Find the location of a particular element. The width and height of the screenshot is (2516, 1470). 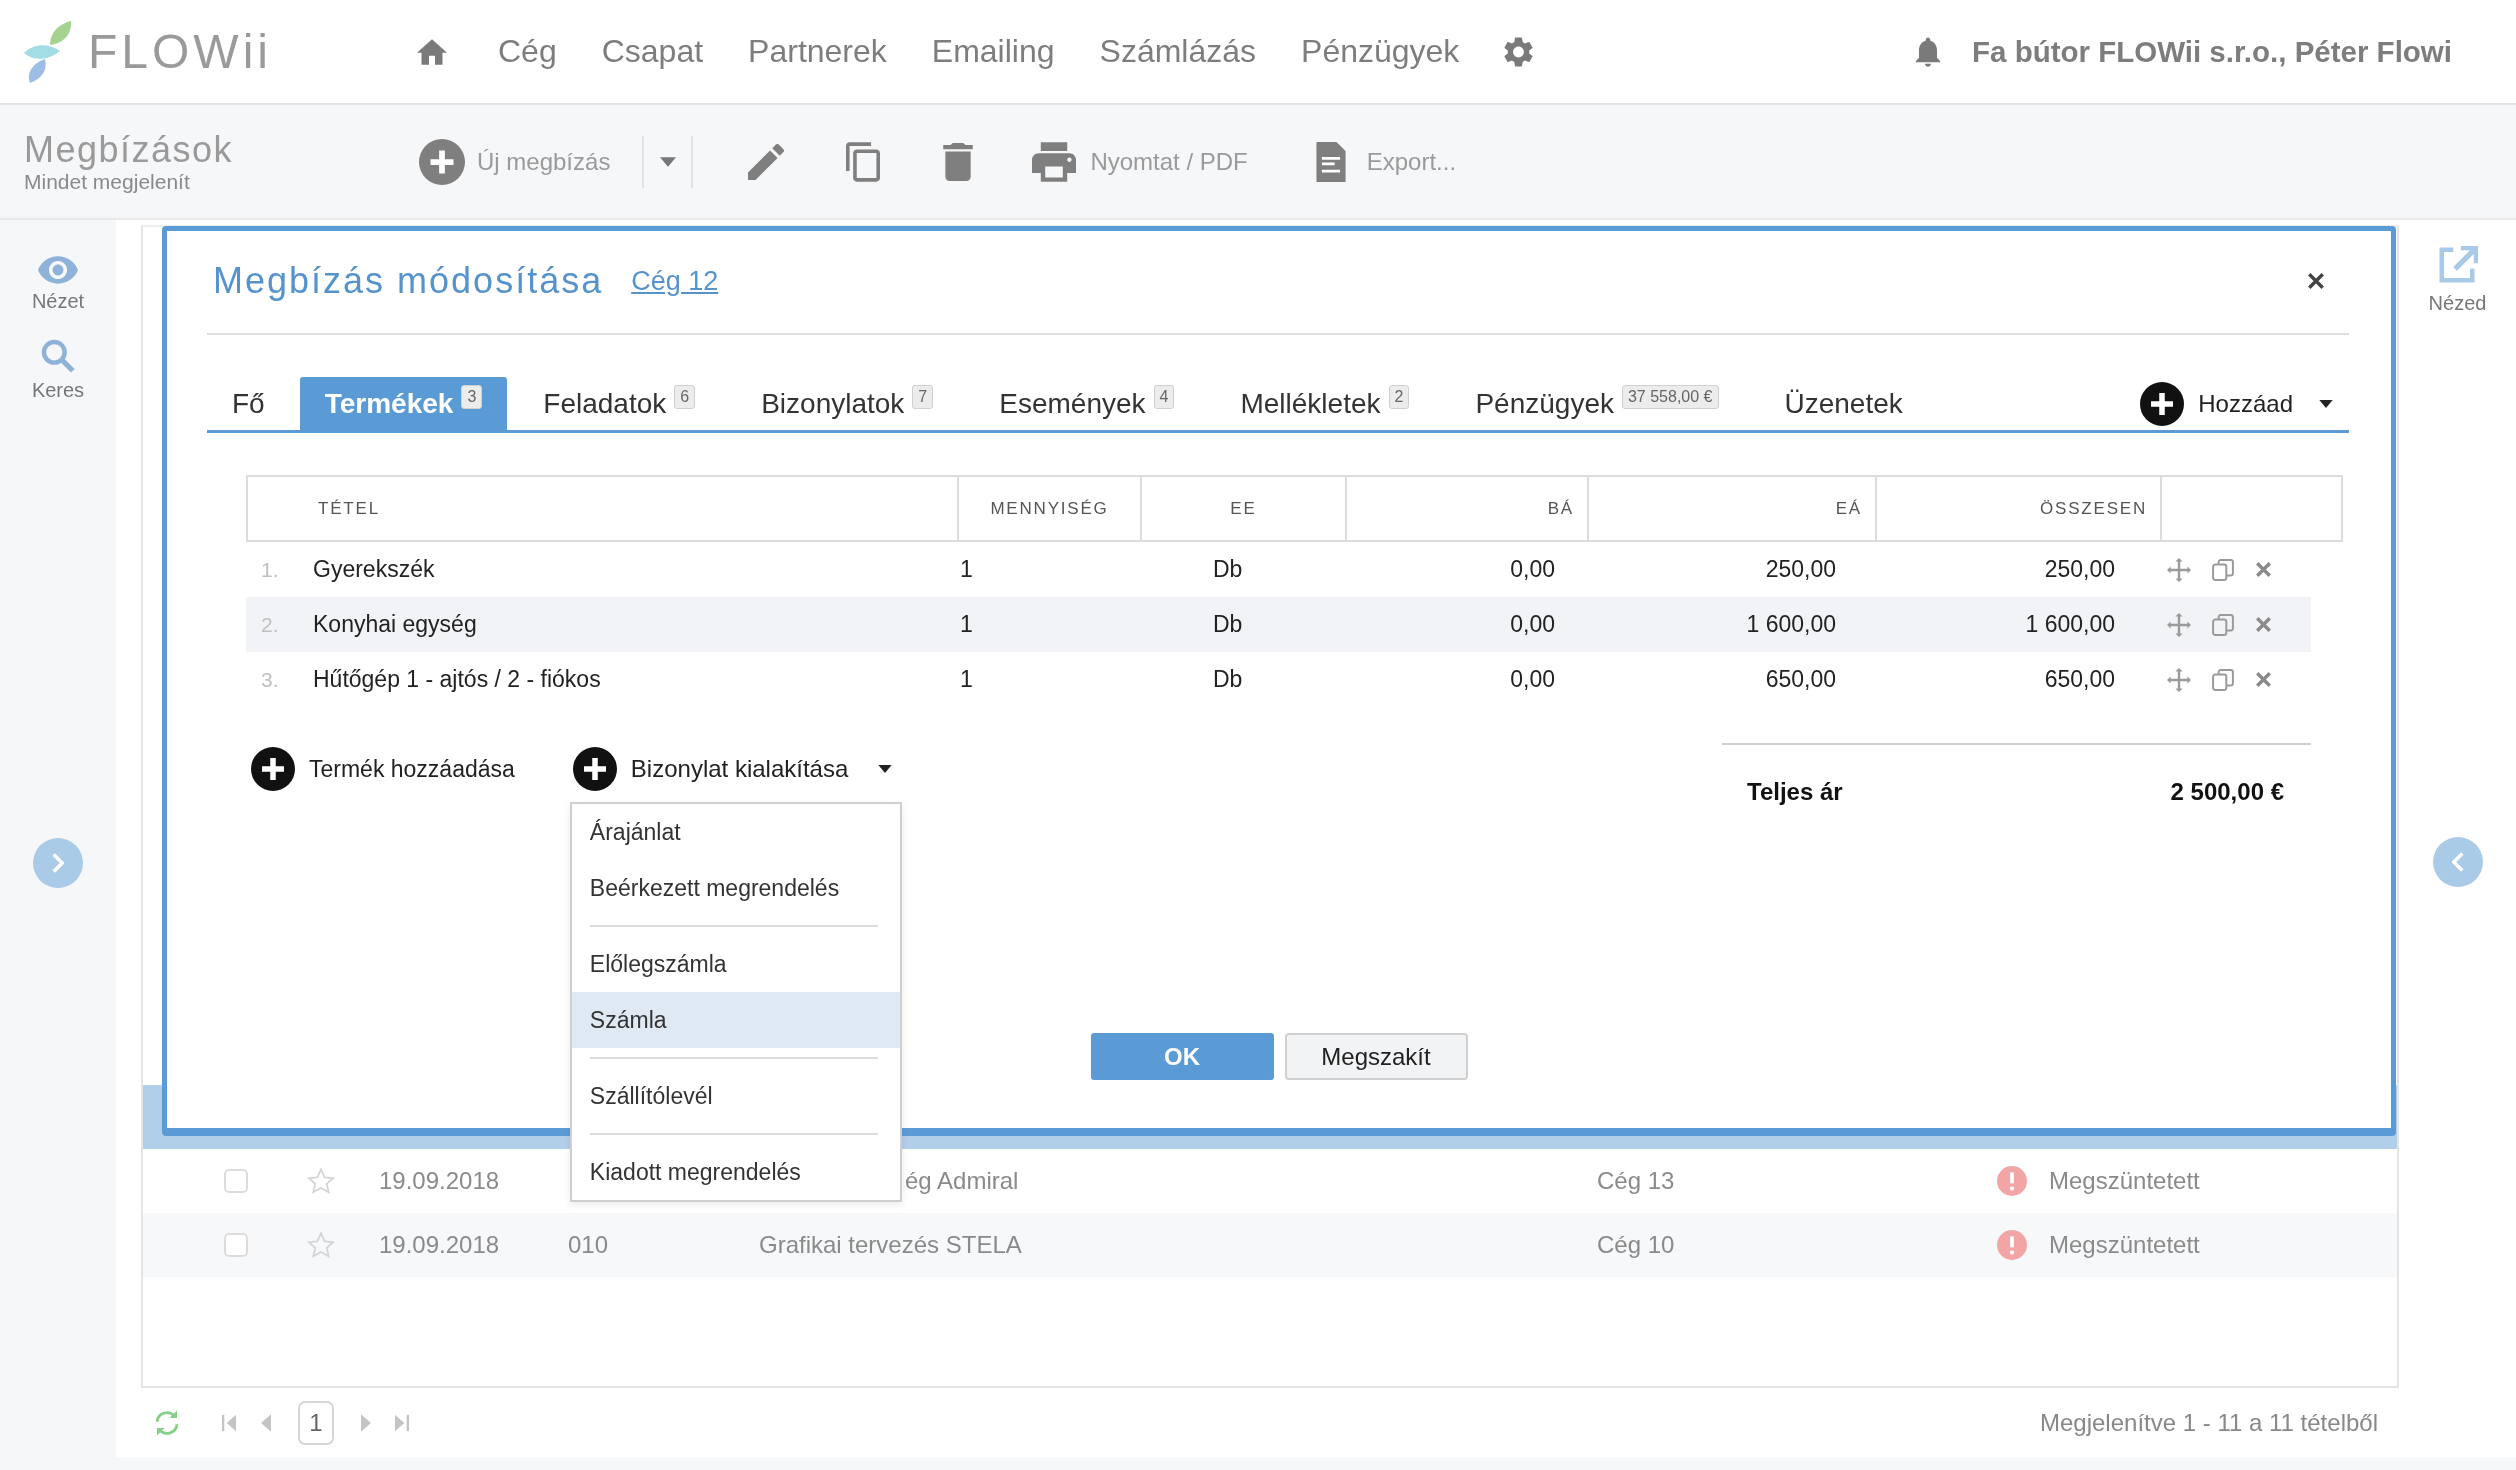

column-header: ÖSSZESEN is located at coordinates (2093, 508).